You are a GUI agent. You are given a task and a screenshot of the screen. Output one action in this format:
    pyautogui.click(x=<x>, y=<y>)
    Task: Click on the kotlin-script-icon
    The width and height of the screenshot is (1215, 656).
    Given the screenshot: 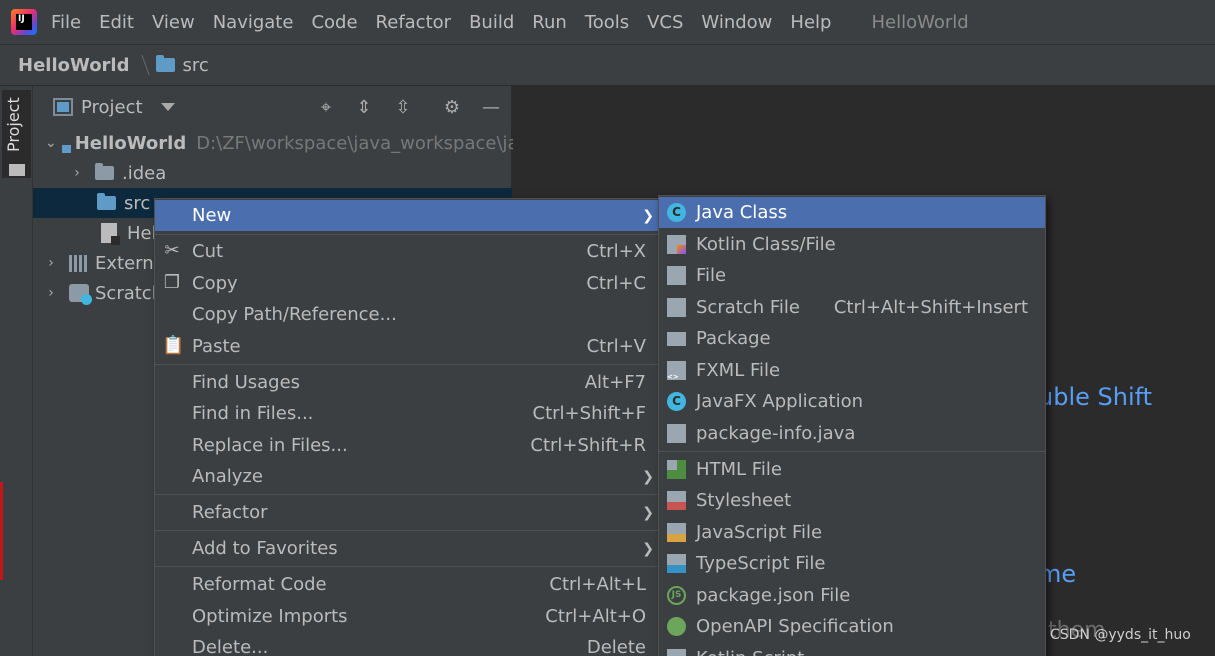 What is the action you would take?
    pyautogui.click(x=676, y=652)
    